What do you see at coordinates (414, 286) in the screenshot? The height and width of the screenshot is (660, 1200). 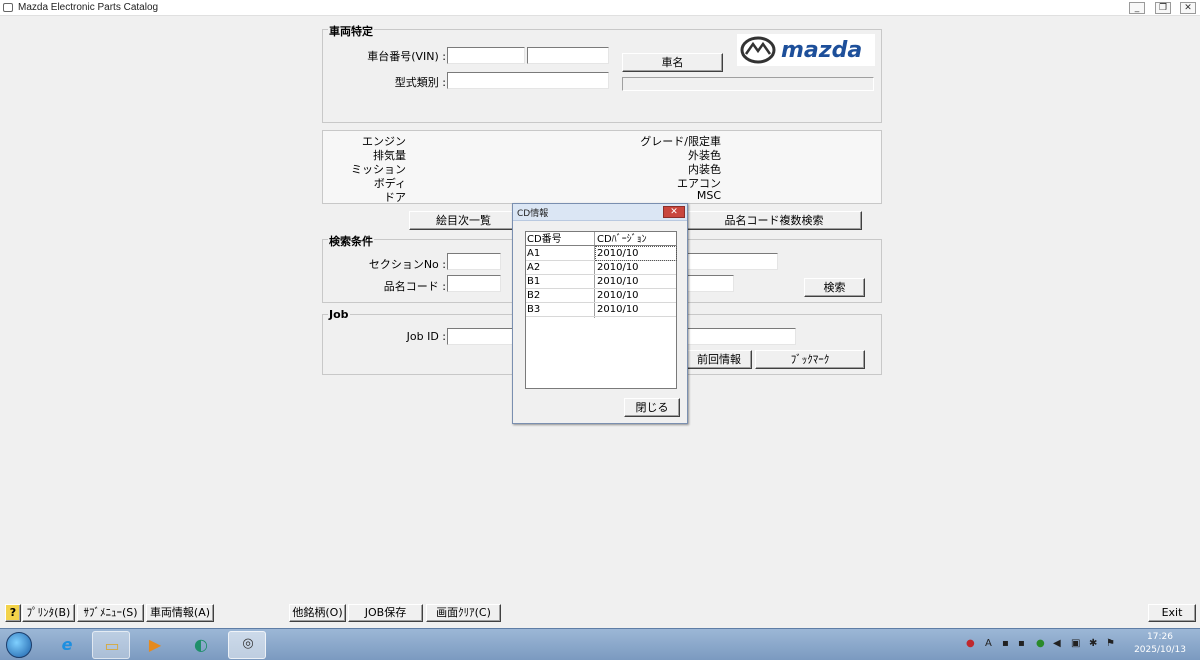 I see `part-code-label: 品名コード :` at bounding box center [414, 286].